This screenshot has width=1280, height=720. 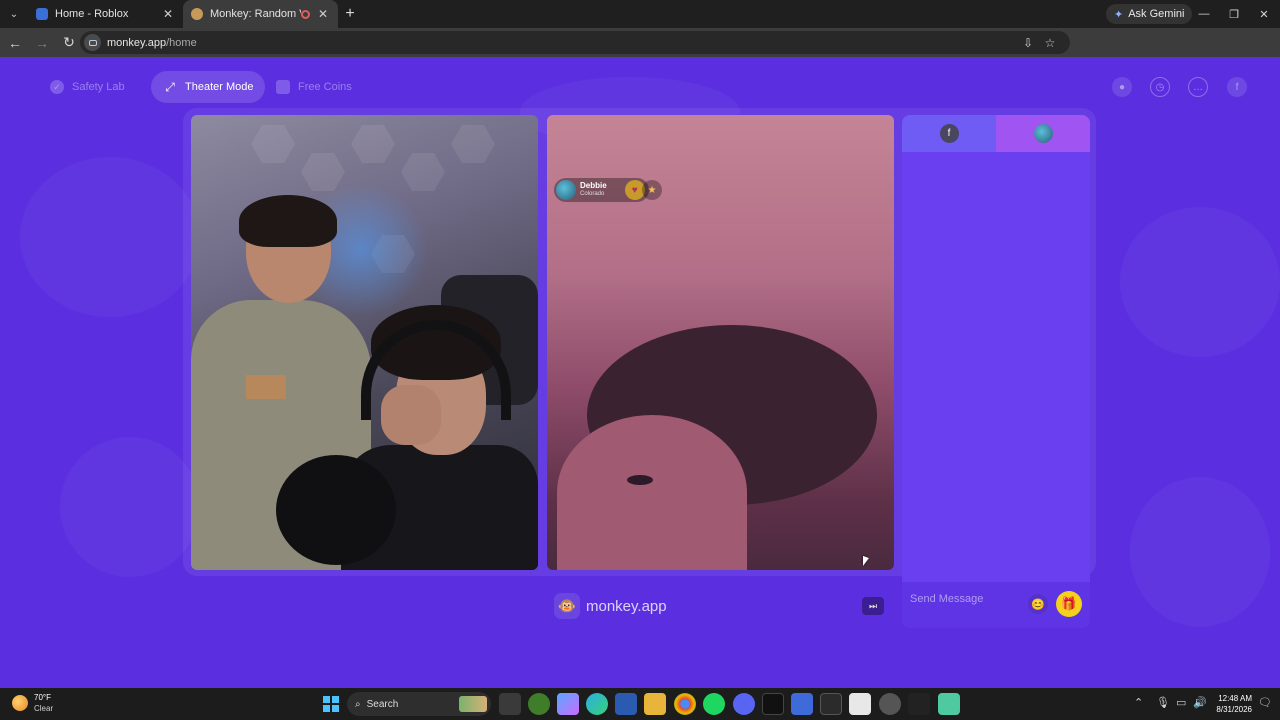 What do you see at coordinates (1163, 702) in the screenshot?
I see `microphone-icon: 🎙` at bounding box center [1163, 702].